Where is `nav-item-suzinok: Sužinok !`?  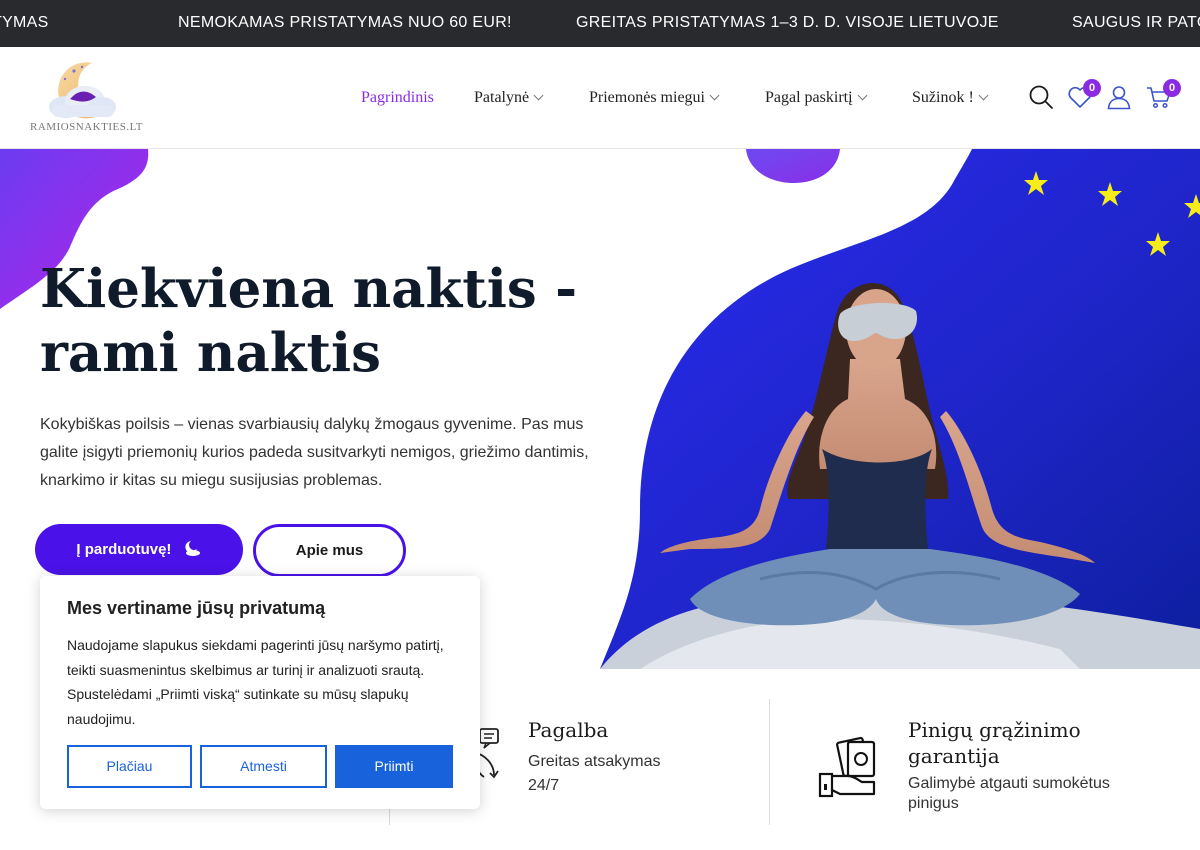 nav-item-suzinok: Sužinok ! is located at coordinates (950, 98).